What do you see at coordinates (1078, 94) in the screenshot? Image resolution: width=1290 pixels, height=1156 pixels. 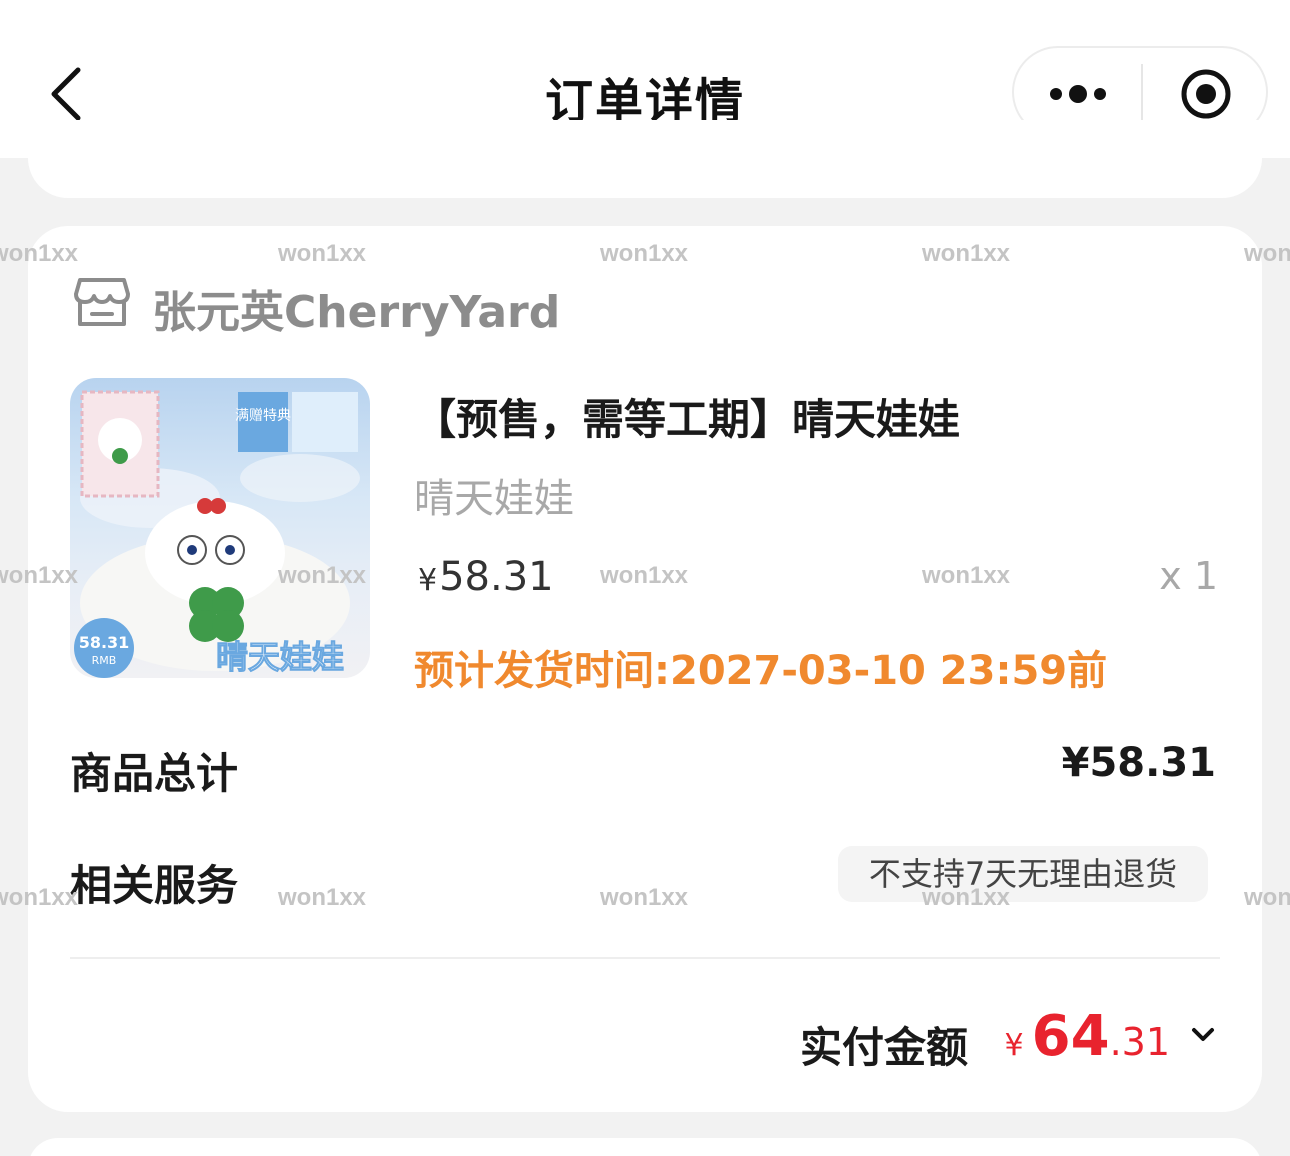 I see `more-dots-icon` at bounding box center [1078, 94].